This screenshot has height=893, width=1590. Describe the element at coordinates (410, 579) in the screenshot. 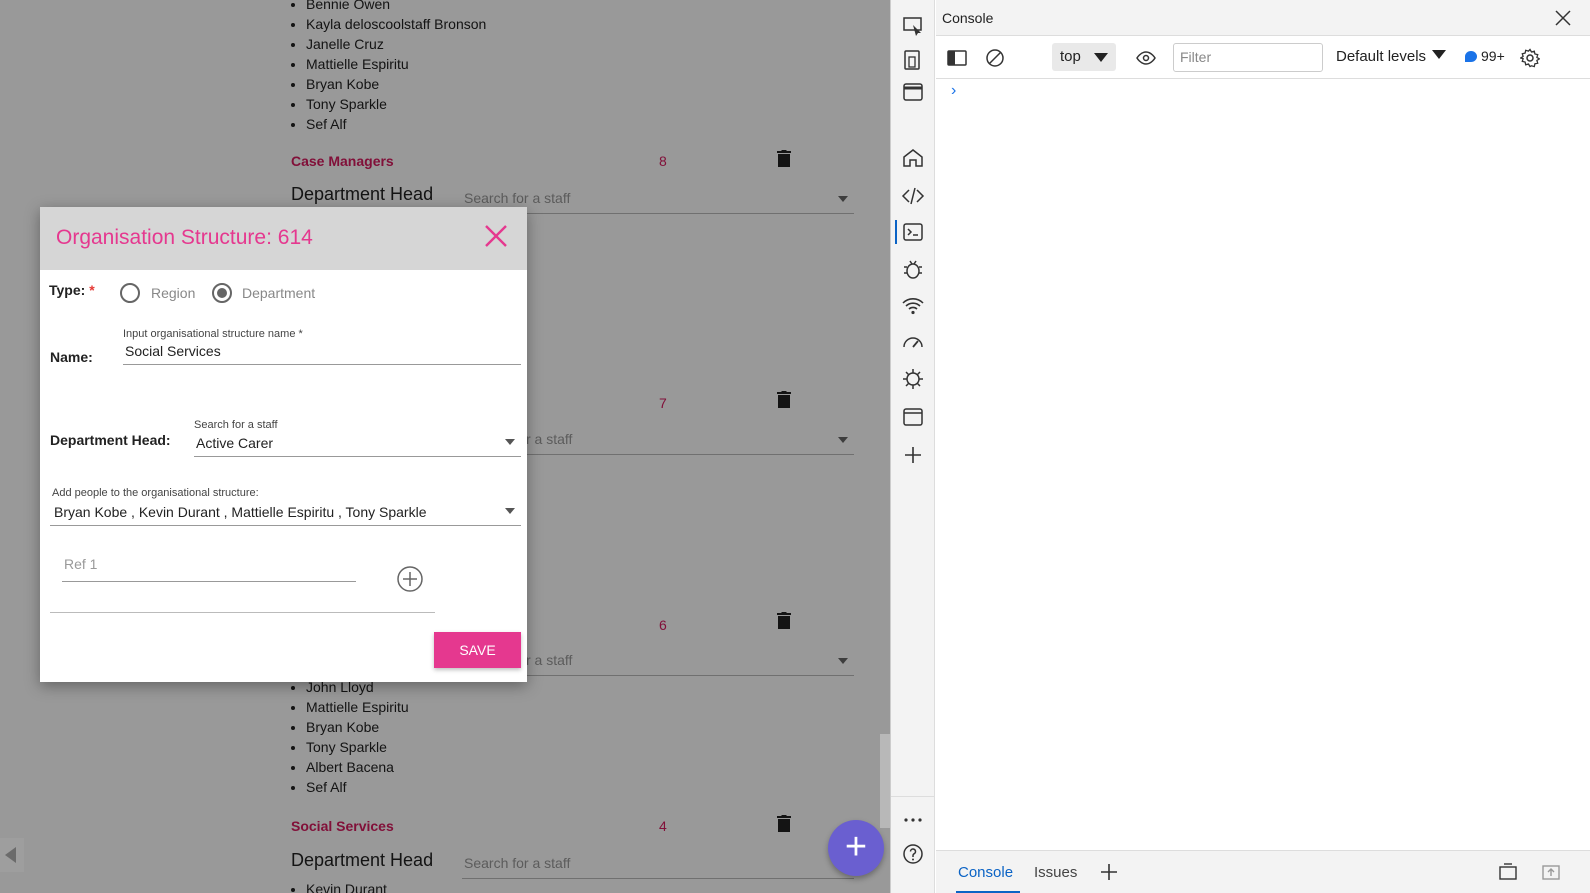

I see `add-circle-icon` at that location.